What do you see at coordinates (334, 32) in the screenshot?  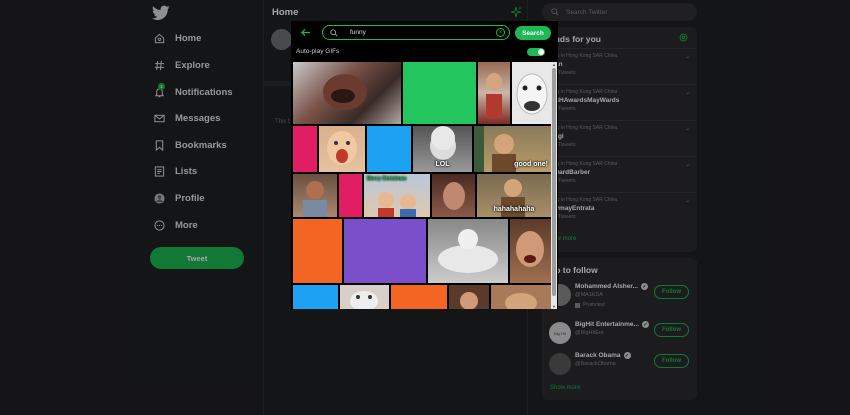 I see `search-icon` at bounding box center [334, 32].